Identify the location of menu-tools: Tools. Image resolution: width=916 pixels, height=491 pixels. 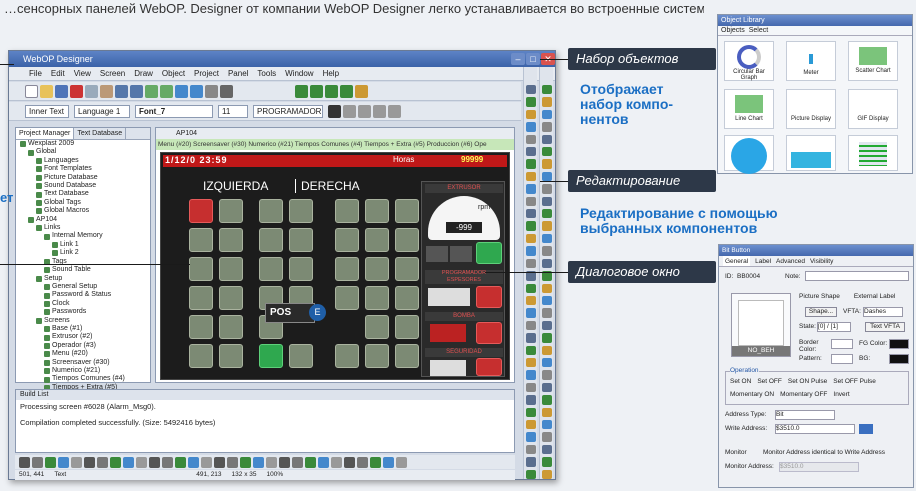
(266, 73).